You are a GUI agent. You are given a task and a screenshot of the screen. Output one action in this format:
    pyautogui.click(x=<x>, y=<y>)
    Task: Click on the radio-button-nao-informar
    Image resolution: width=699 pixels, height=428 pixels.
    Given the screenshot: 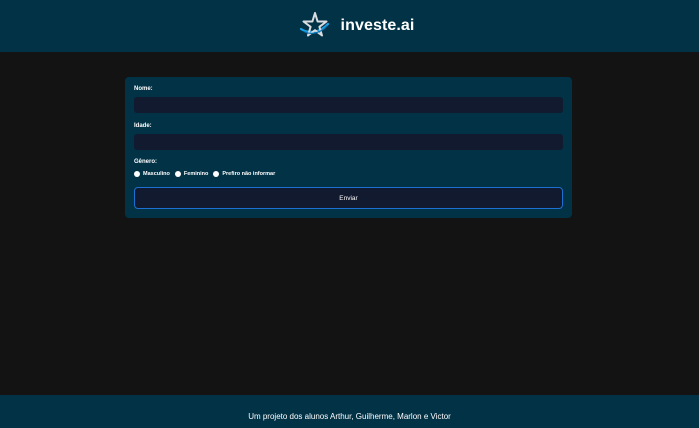 What is the action you would take?
    pyautogui.click(x=216, y=174)
    